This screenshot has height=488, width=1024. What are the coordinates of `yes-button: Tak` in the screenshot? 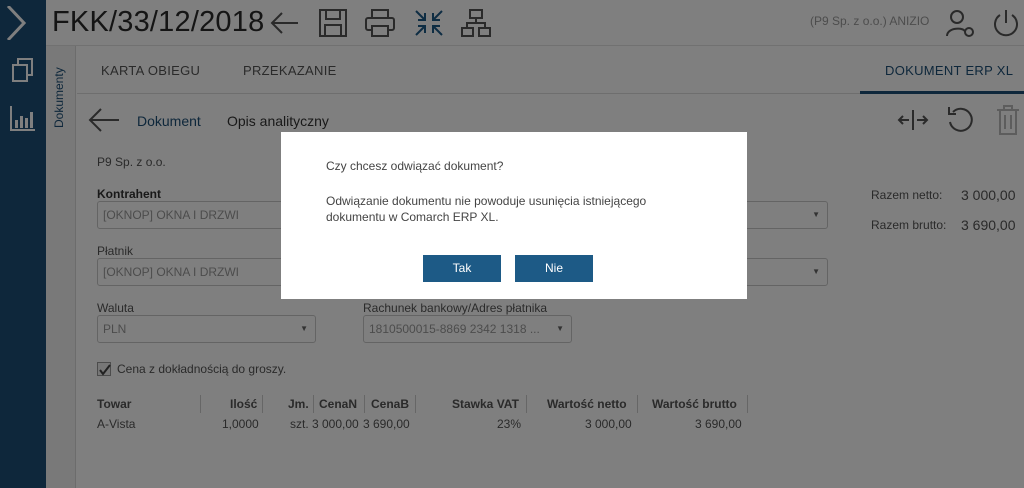 It's located at (462, 268).